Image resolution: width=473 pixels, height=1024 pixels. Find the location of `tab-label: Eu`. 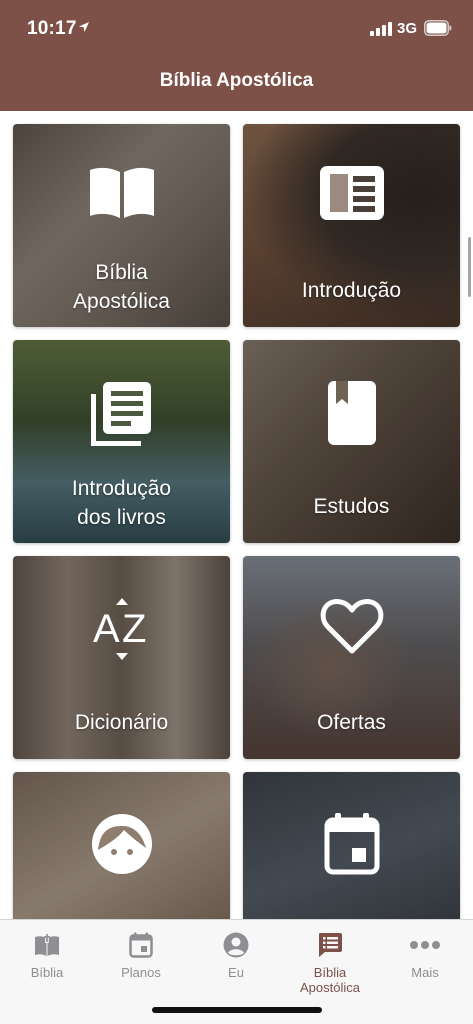

tab-label: Eu is located at coordinates (236, 972).